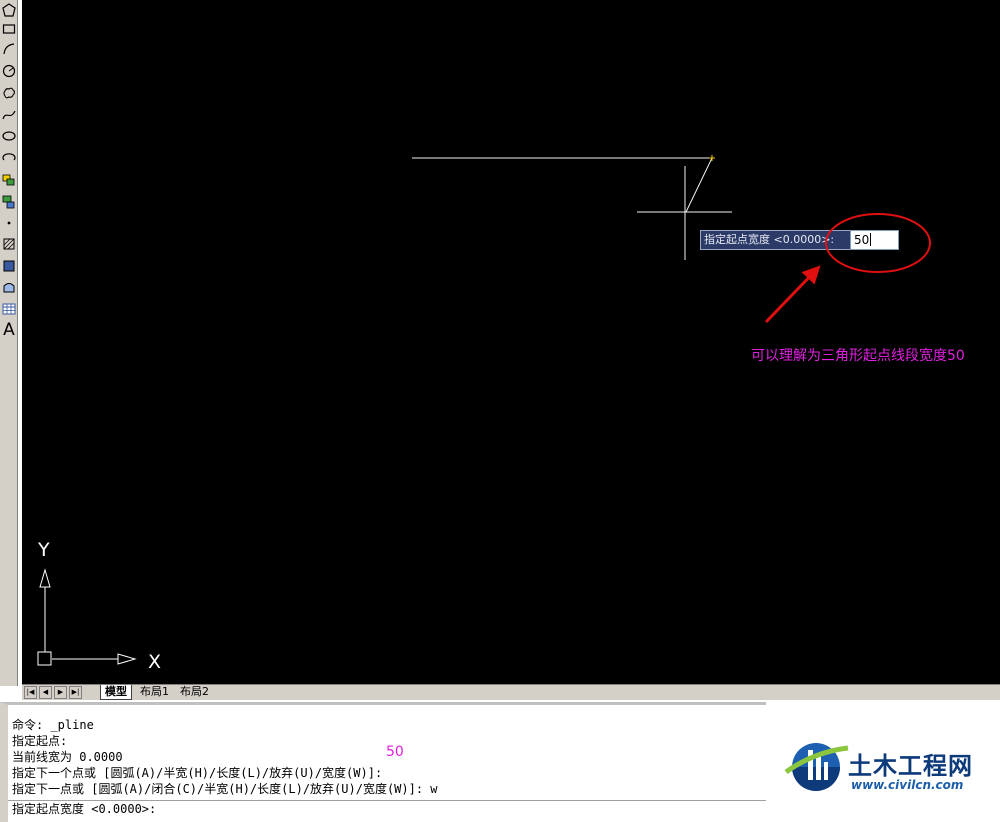  Describe the element at coordinates (816, 767) in the screenshot. I see `globe-logo-icon` at that location.